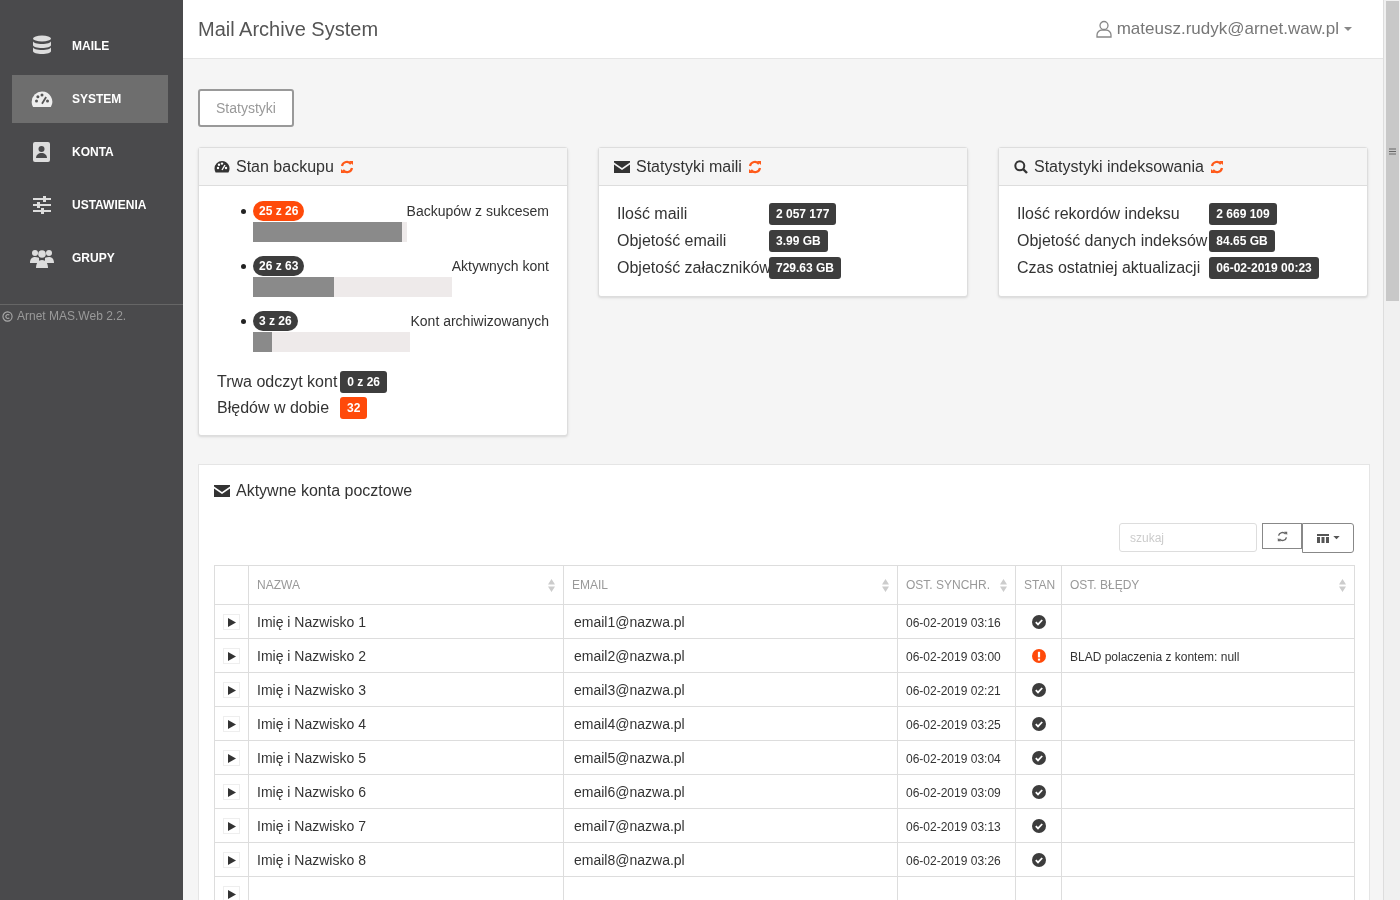 This screenshot has height=900, width=1400. Describe the element at coordinates (805, 268) in the screenshot. I see `stat-value: 729.63 GB` at that location.